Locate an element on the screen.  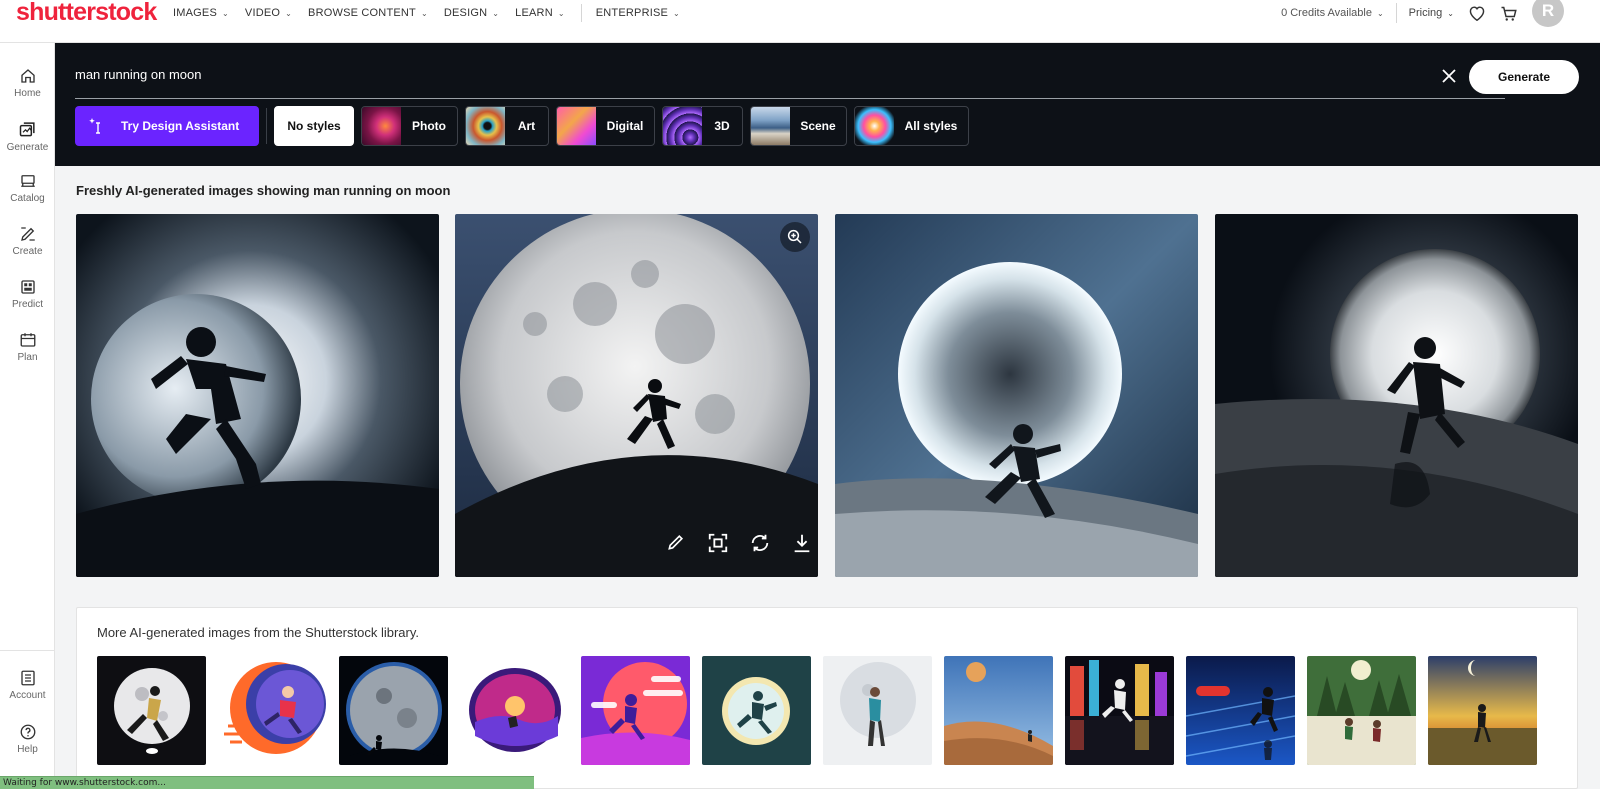
sidebar-item-generate: Generate is located at coordinates (27, 136).